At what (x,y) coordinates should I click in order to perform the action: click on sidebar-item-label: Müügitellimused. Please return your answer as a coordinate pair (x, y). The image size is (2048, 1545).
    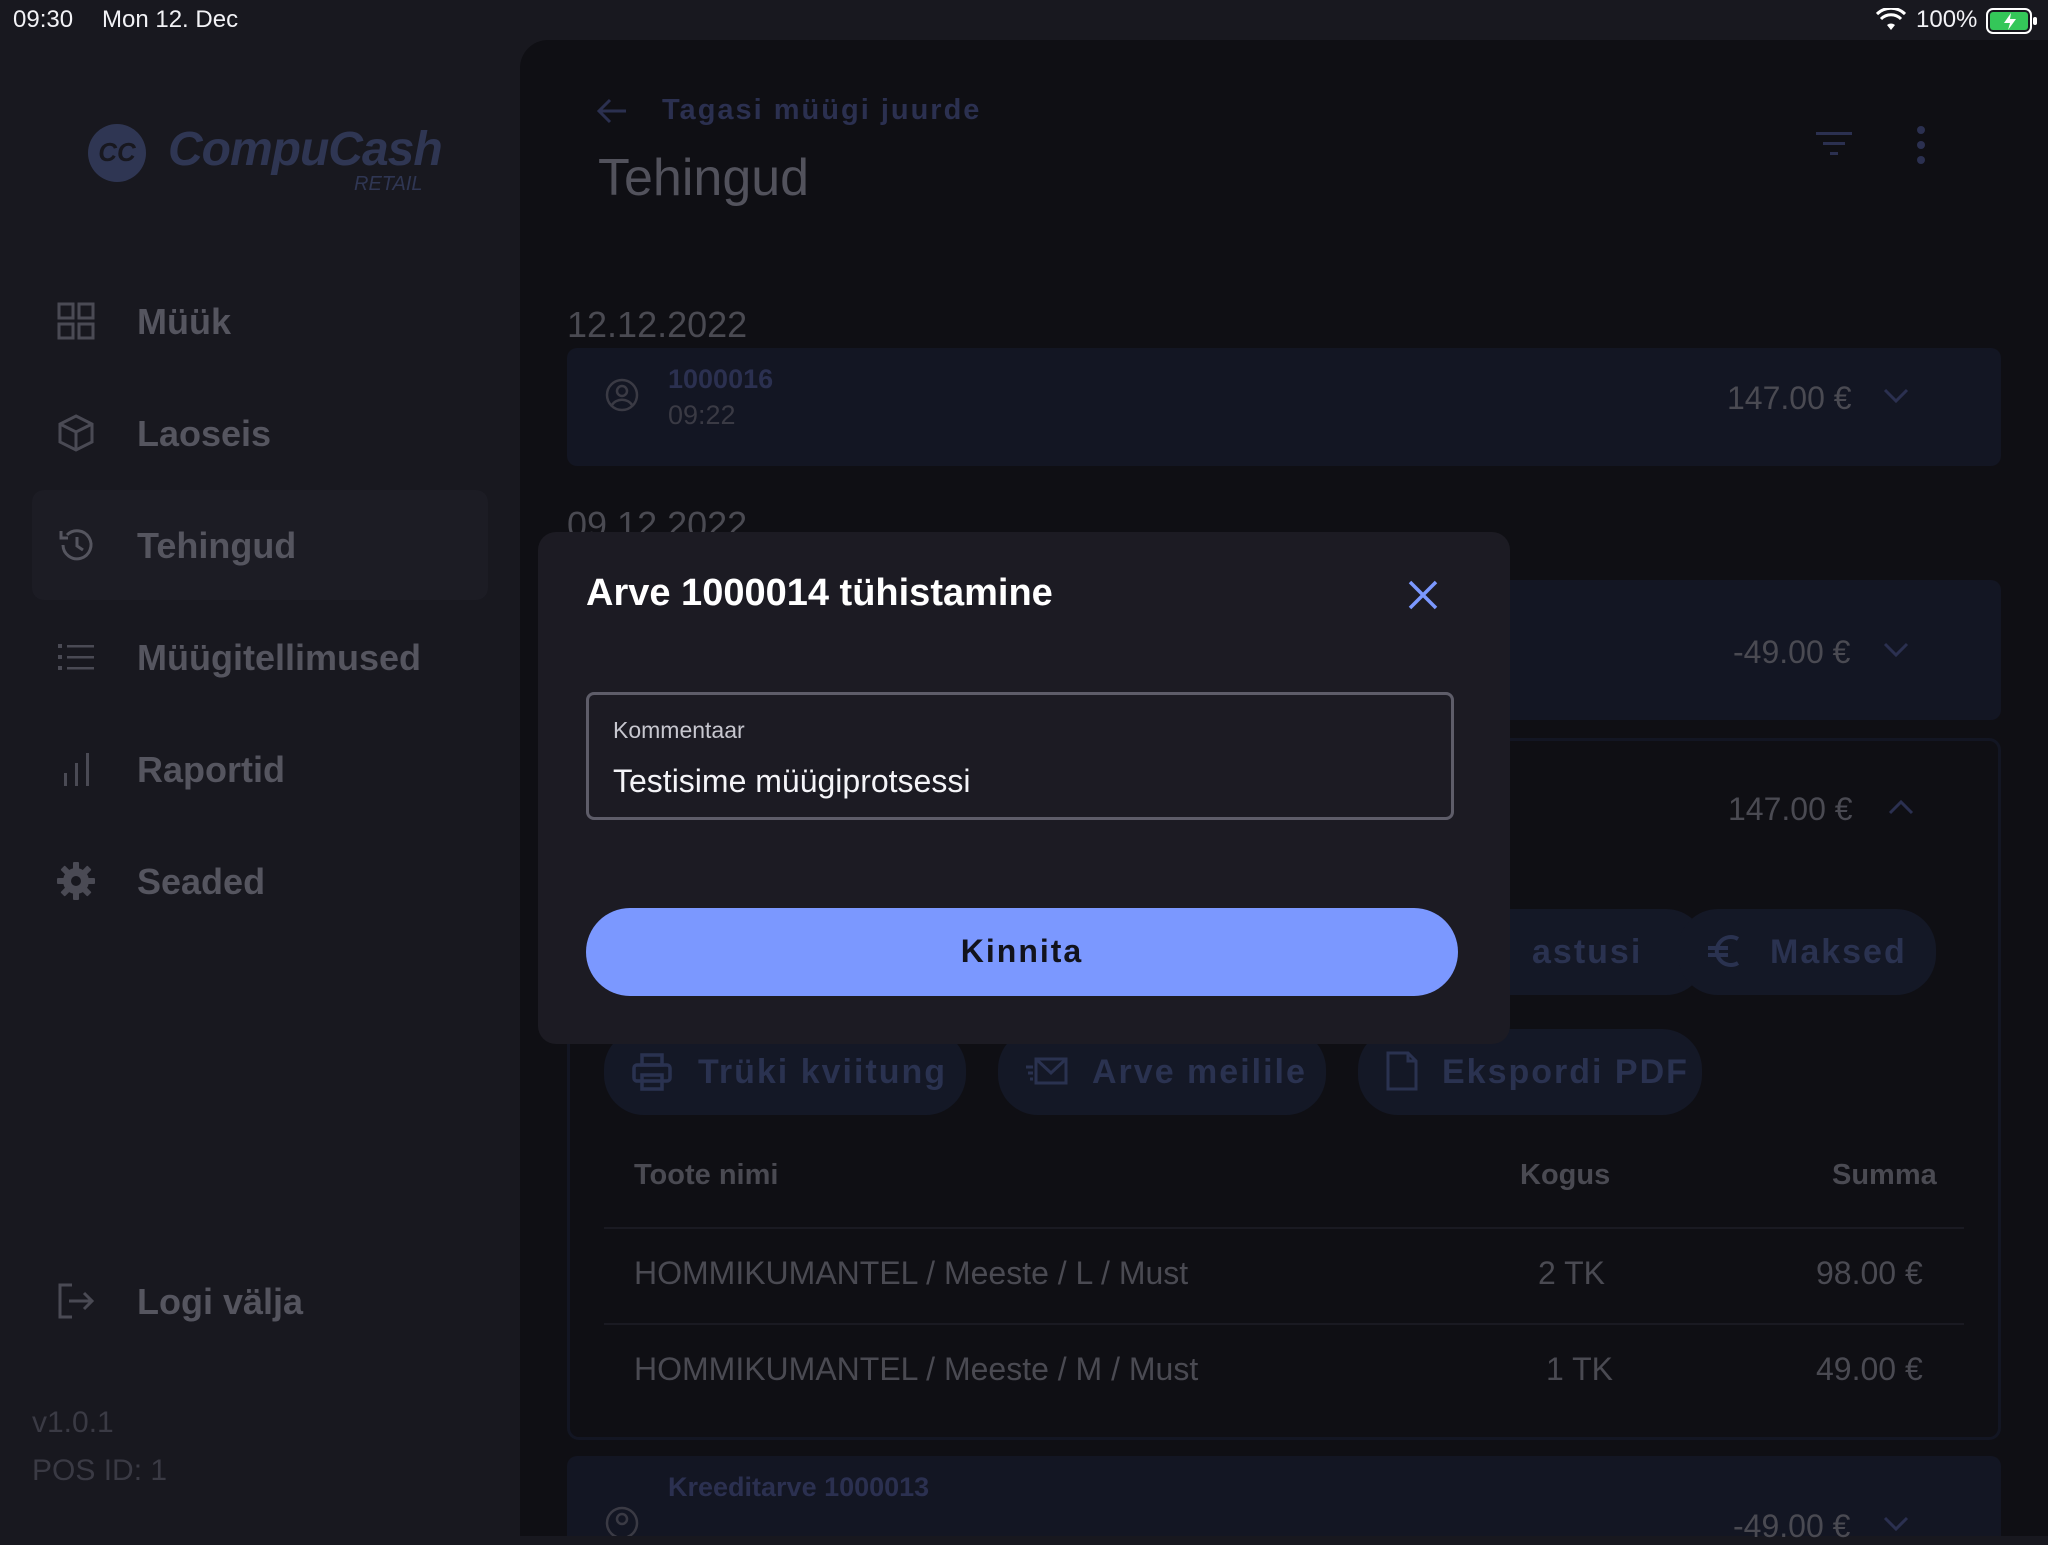
    Looking at the image, I should click on (279, 657).